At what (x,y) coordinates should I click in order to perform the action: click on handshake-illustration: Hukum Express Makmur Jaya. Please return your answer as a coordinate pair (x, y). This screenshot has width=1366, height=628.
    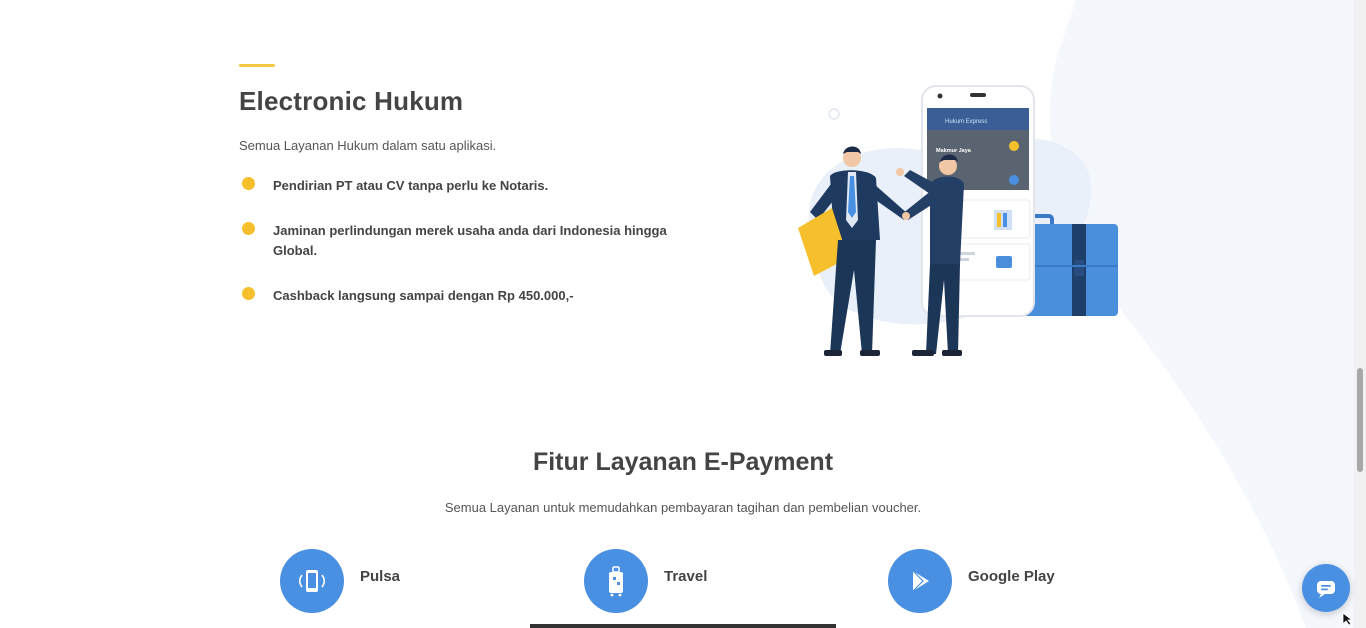
    Looking at the image, I should click on (960, 222).